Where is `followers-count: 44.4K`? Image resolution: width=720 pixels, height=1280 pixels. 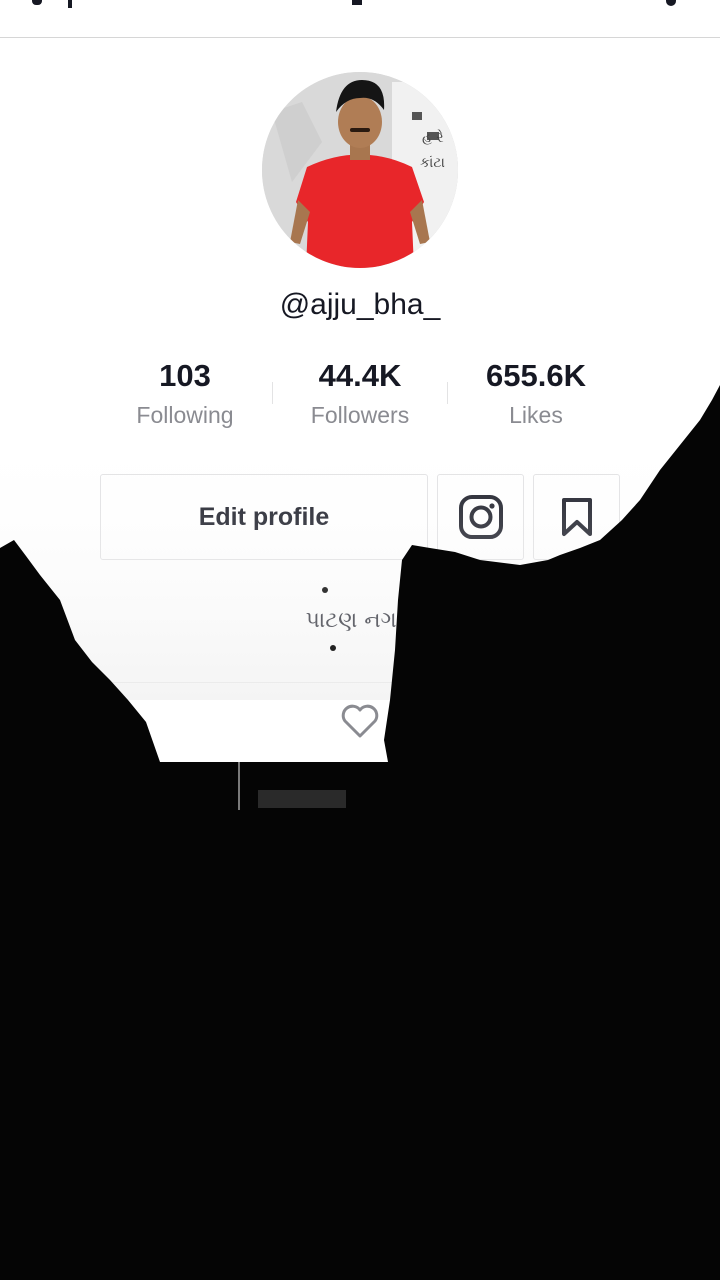 followers-count: 44.4K is located at coordinates (360, 375).